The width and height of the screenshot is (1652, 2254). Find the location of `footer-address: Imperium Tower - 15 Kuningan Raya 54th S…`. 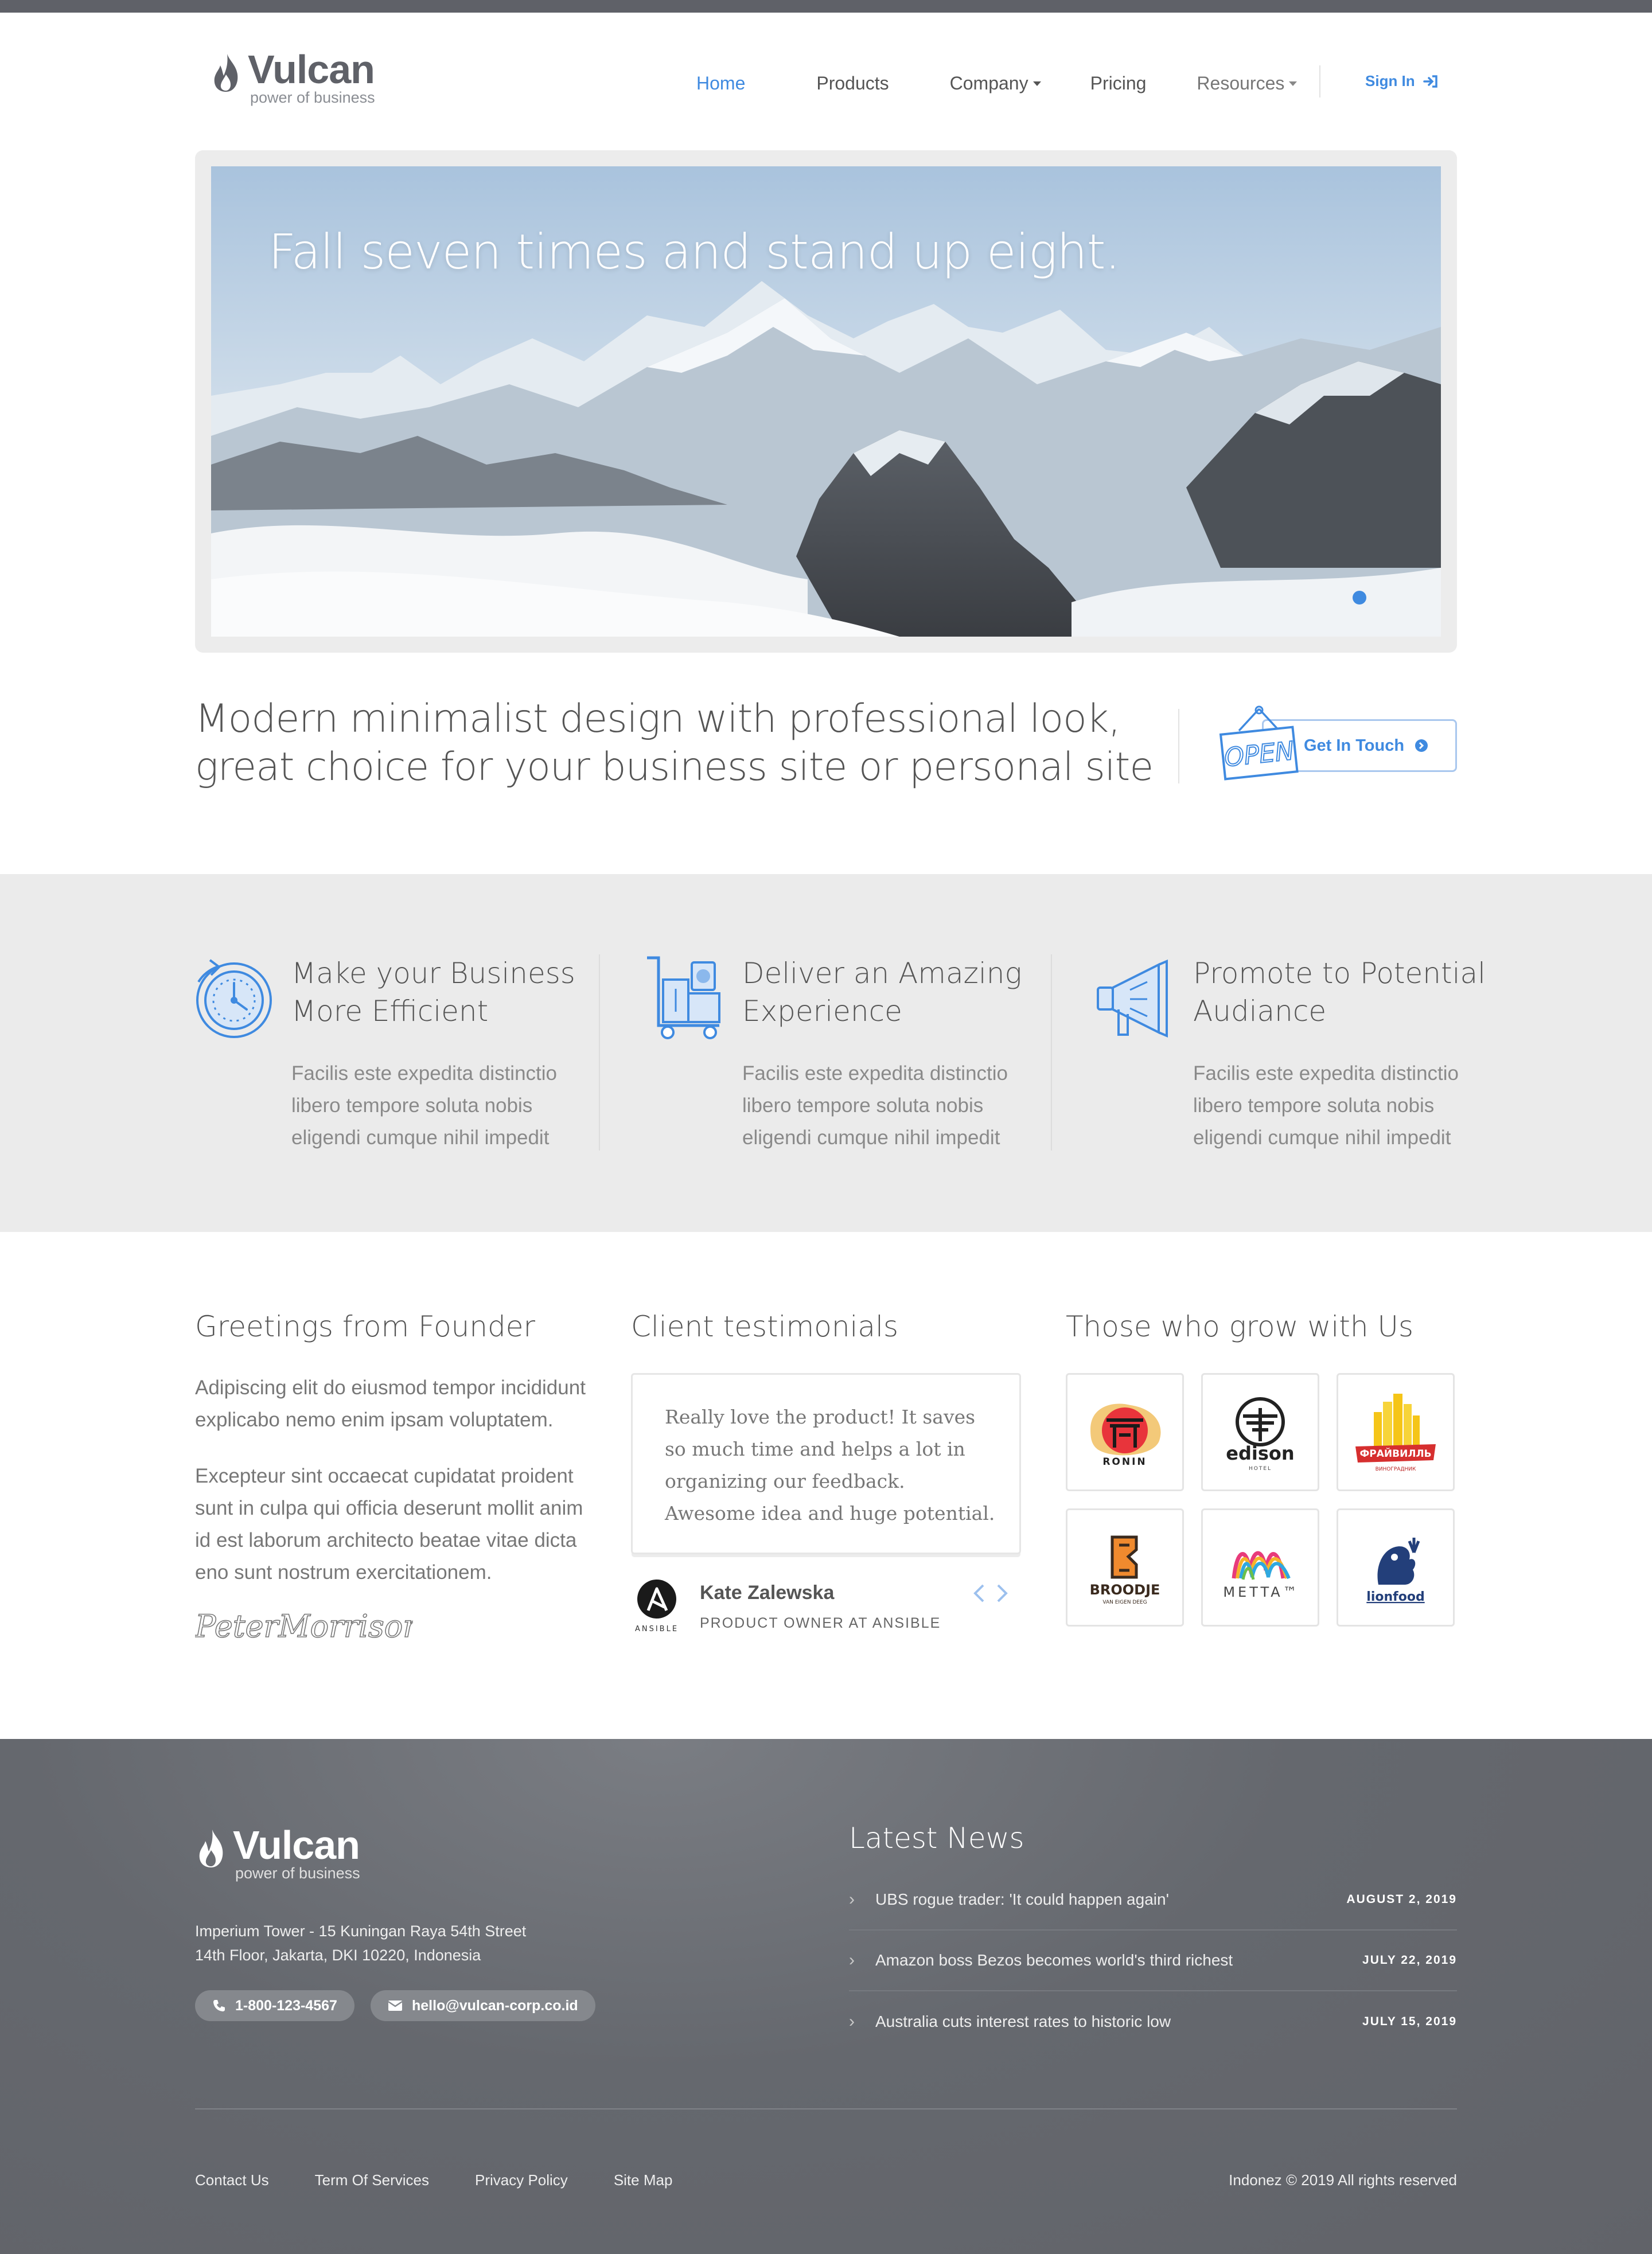

footer-address: Imperium Tower - 15 Kuningan Raya 54th S… is located at coordinates (360, 1943).